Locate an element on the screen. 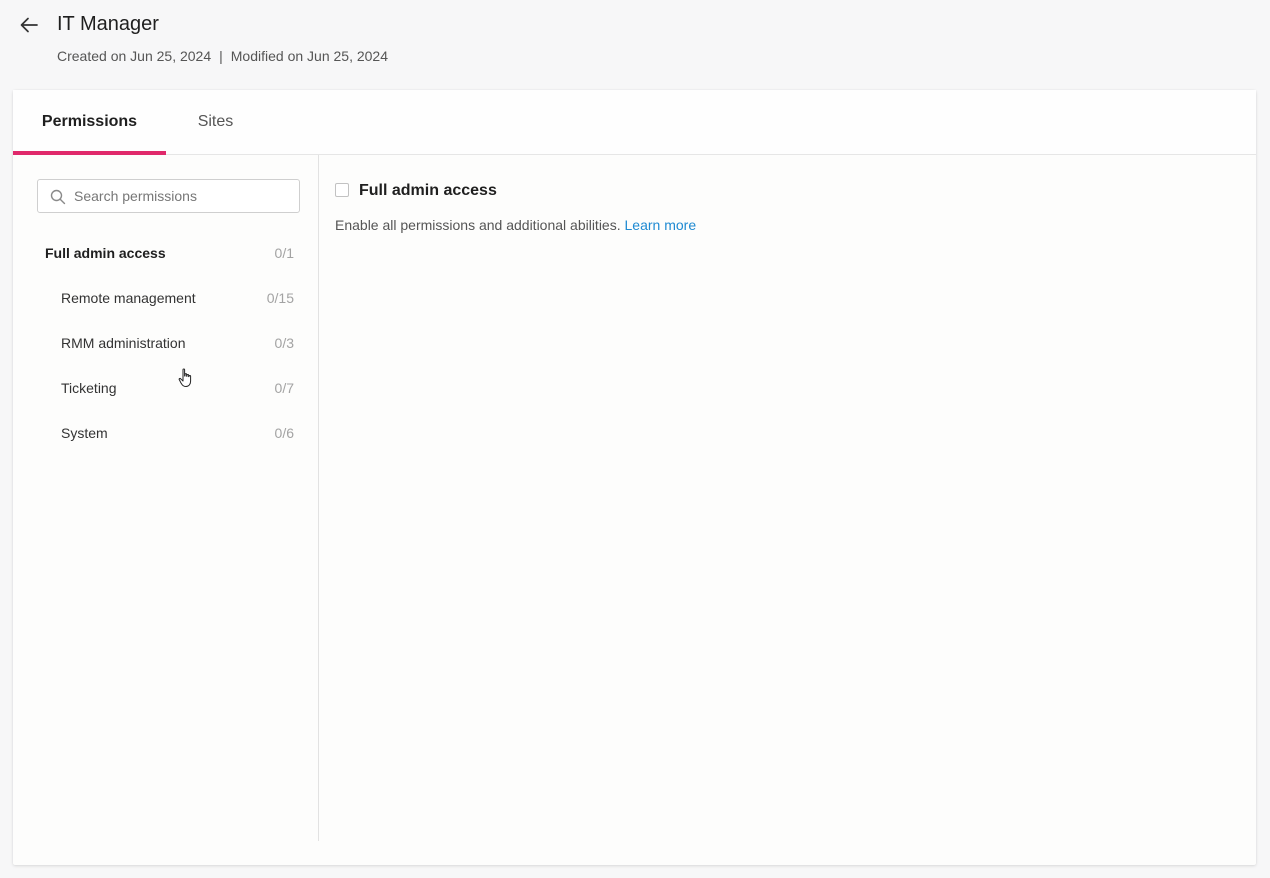 The image size is (1270, 878). page-title: IT Manager is located at coordinates (108, 24).